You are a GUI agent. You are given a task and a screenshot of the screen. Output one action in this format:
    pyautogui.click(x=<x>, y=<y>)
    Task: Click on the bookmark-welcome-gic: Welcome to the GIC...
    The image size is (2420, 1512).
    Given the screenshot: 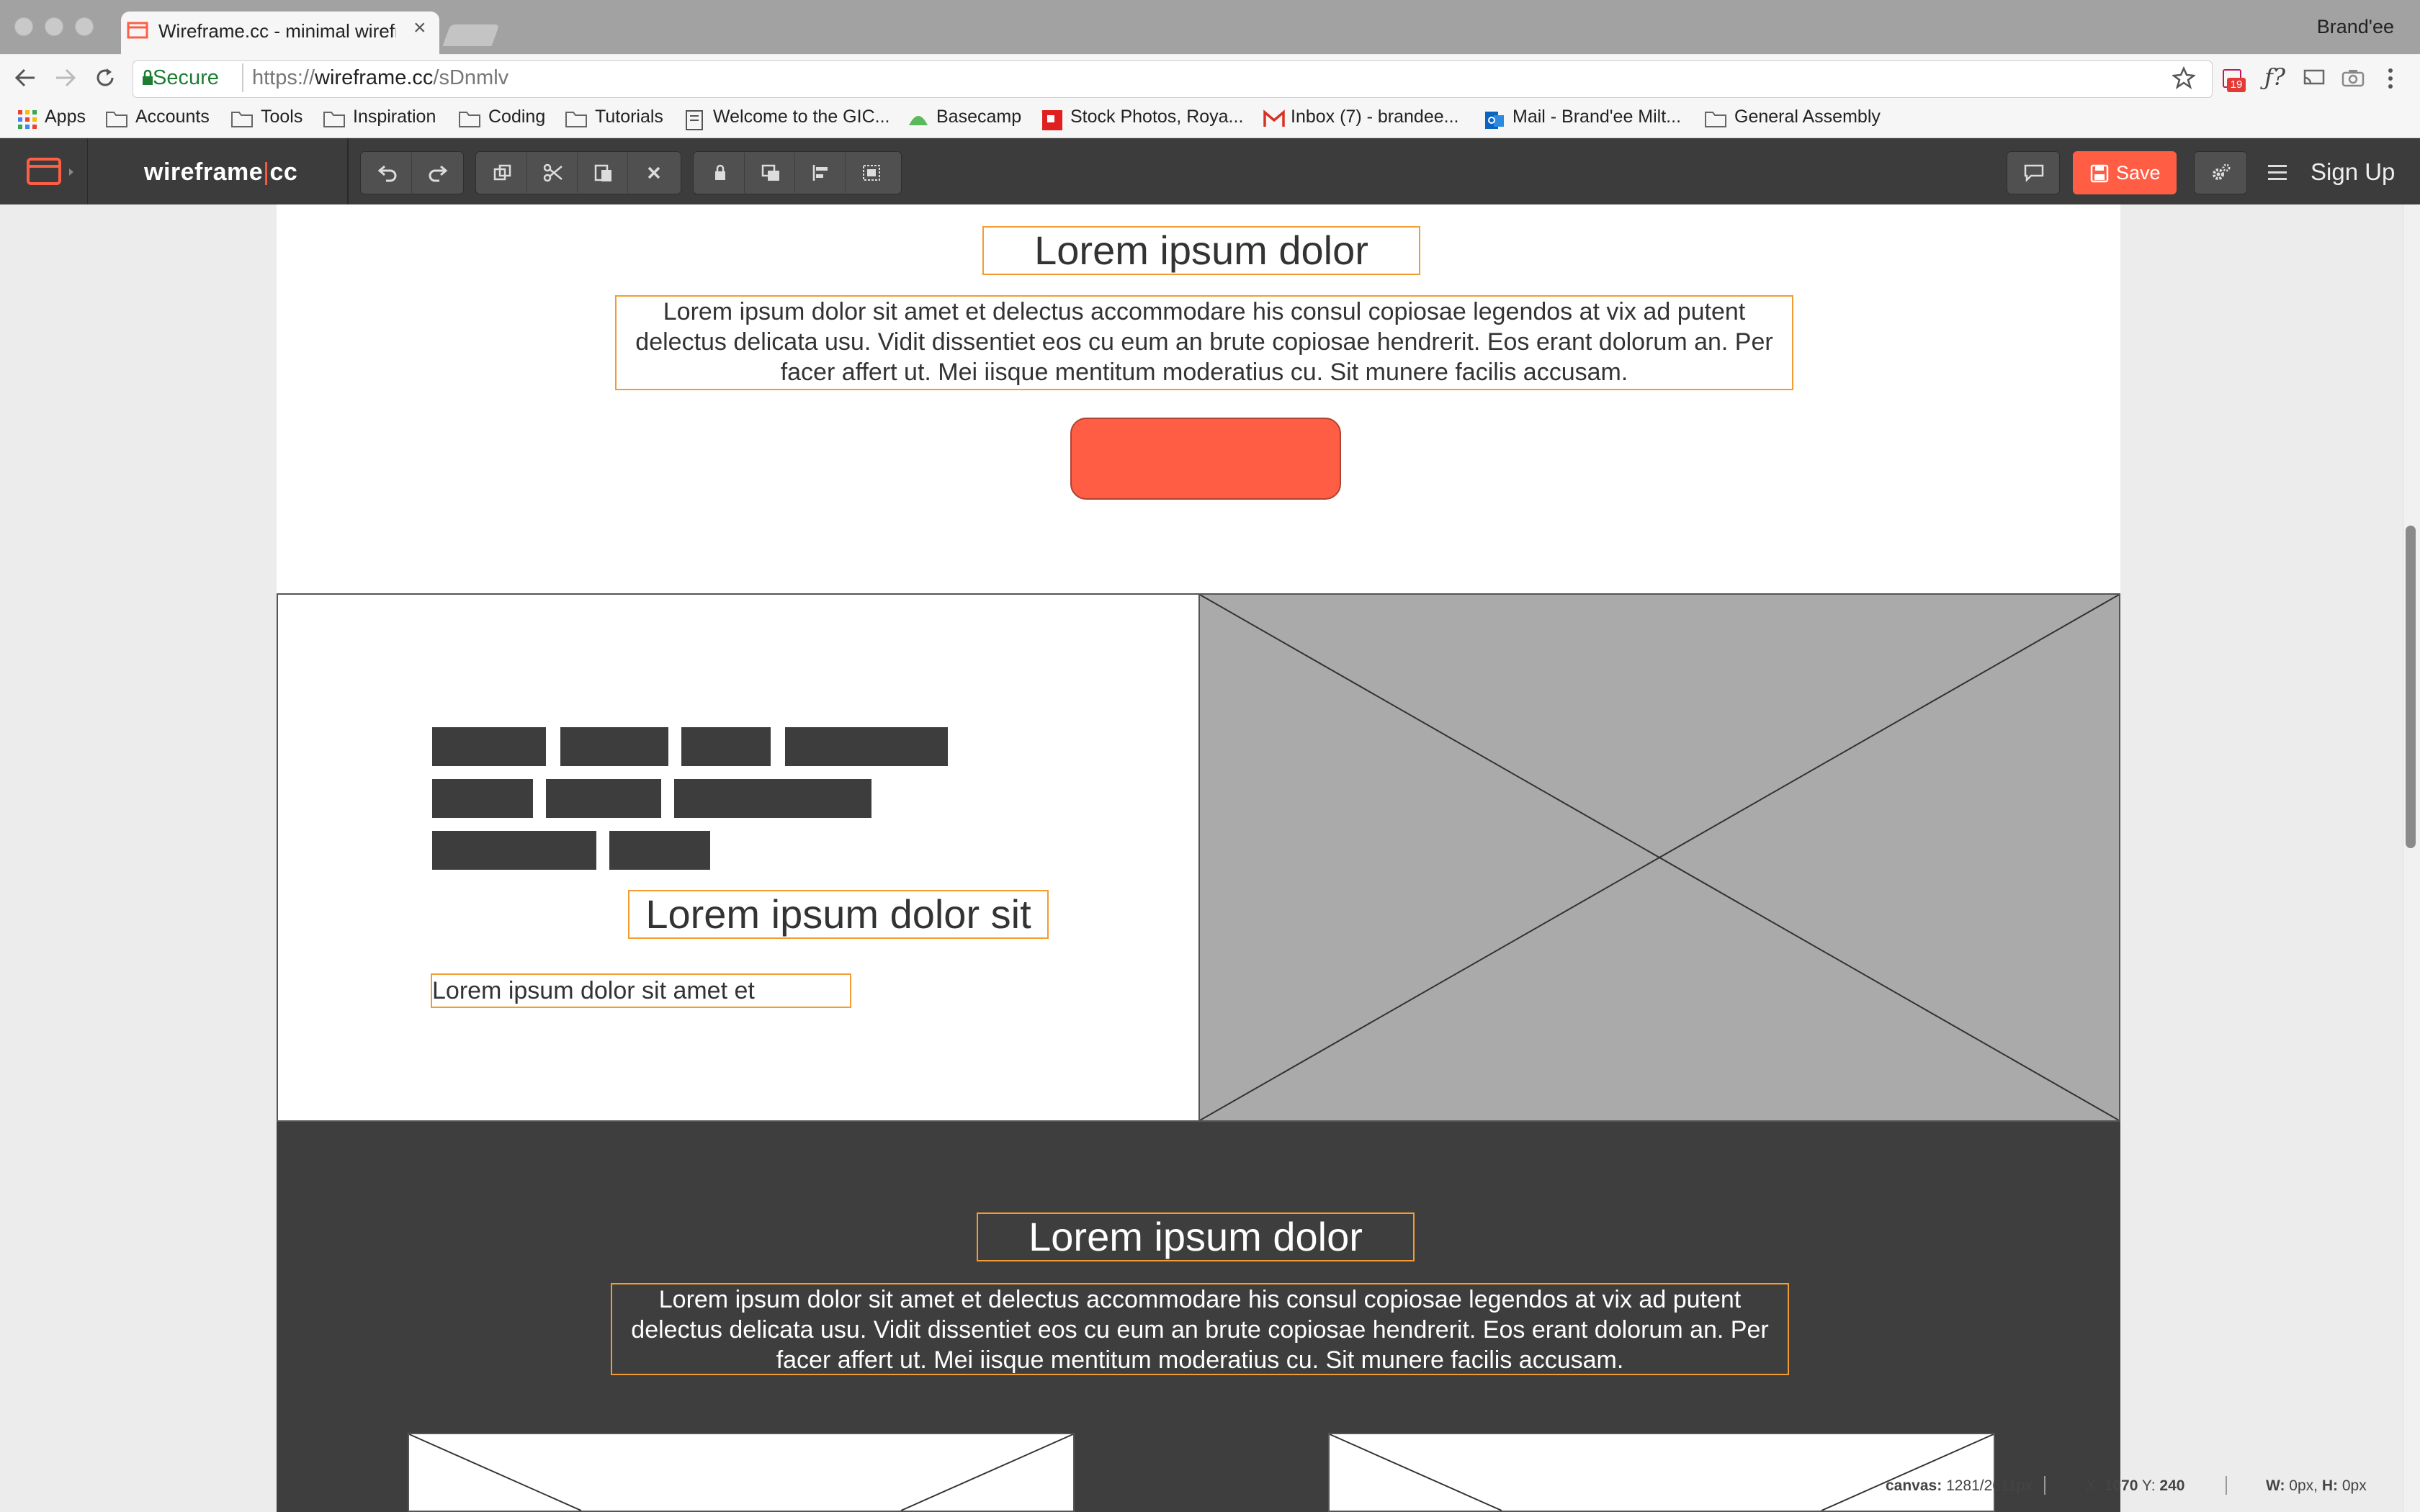 What is the action you would take?
    pyautogui.click(x=801, y=117)
    